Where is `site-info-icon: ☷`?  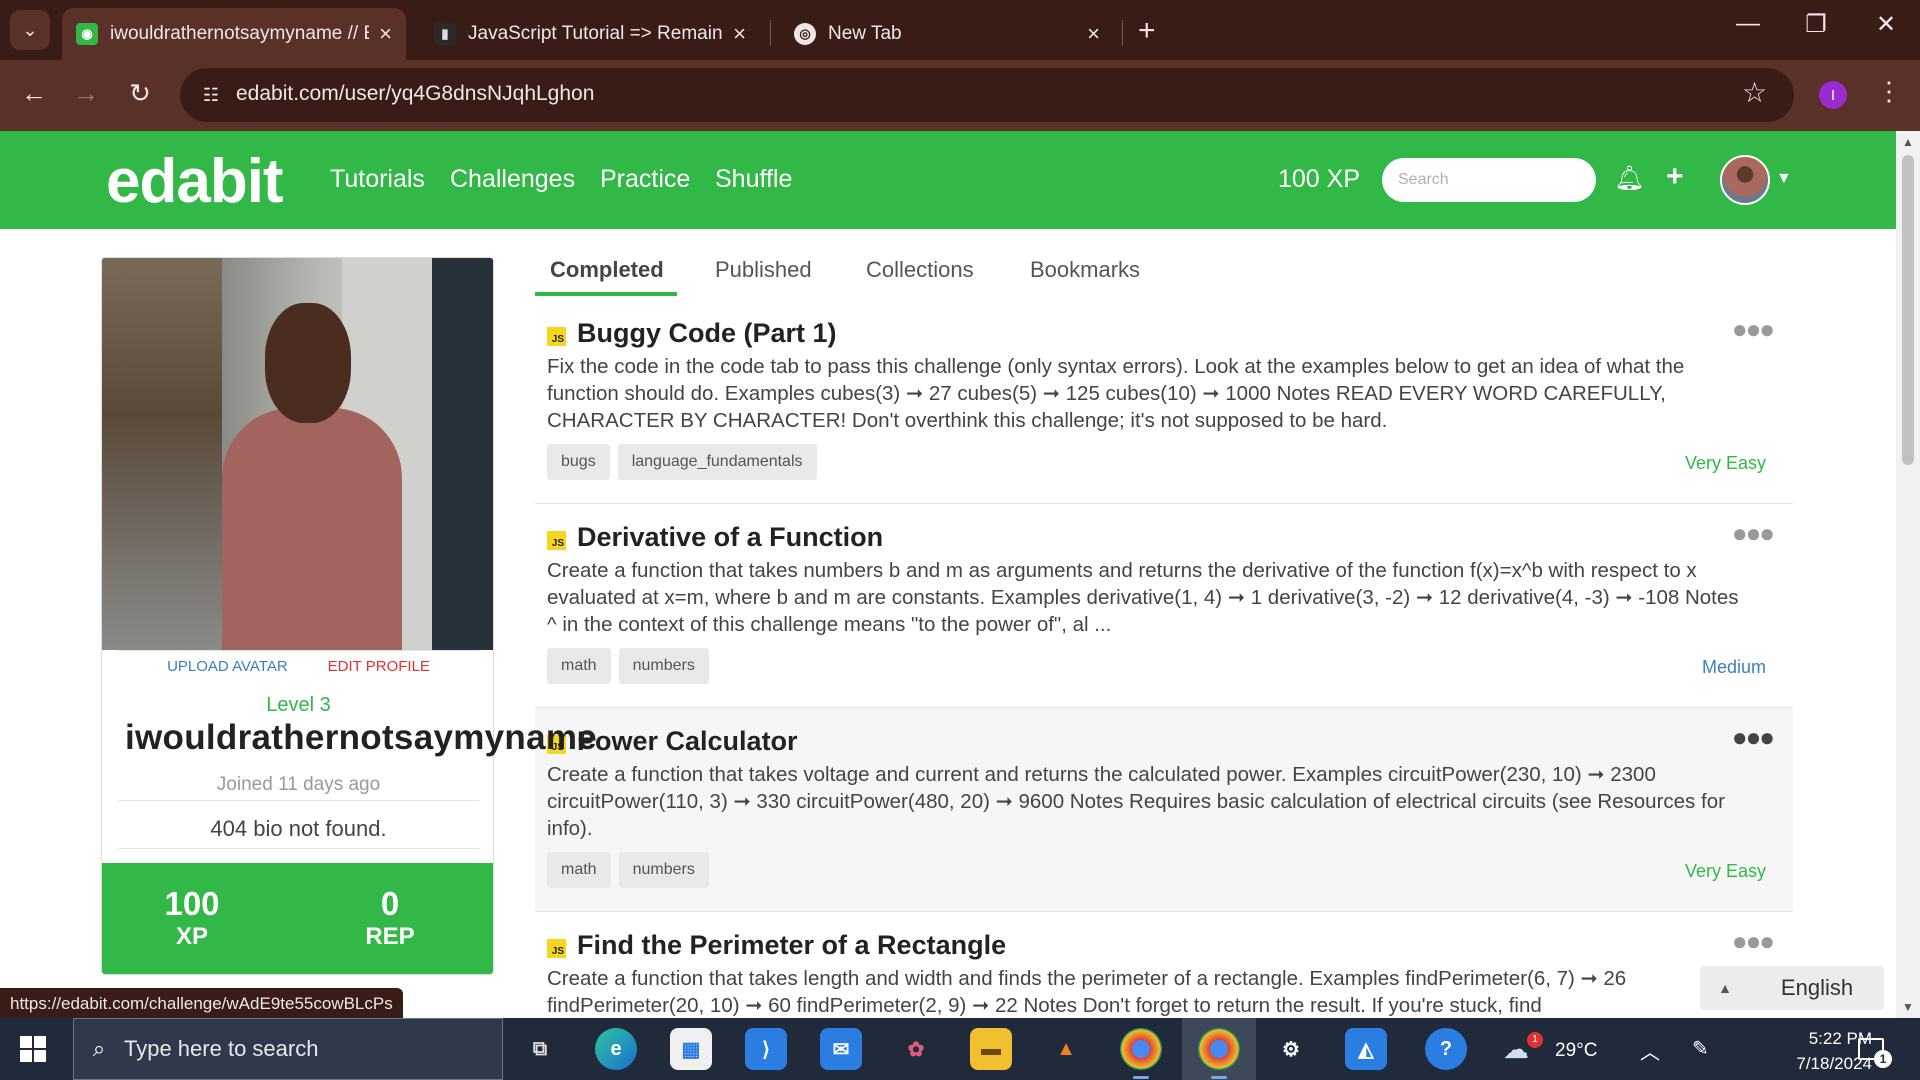 site-info-icon: ☷ is located at coordinates (211, 95).